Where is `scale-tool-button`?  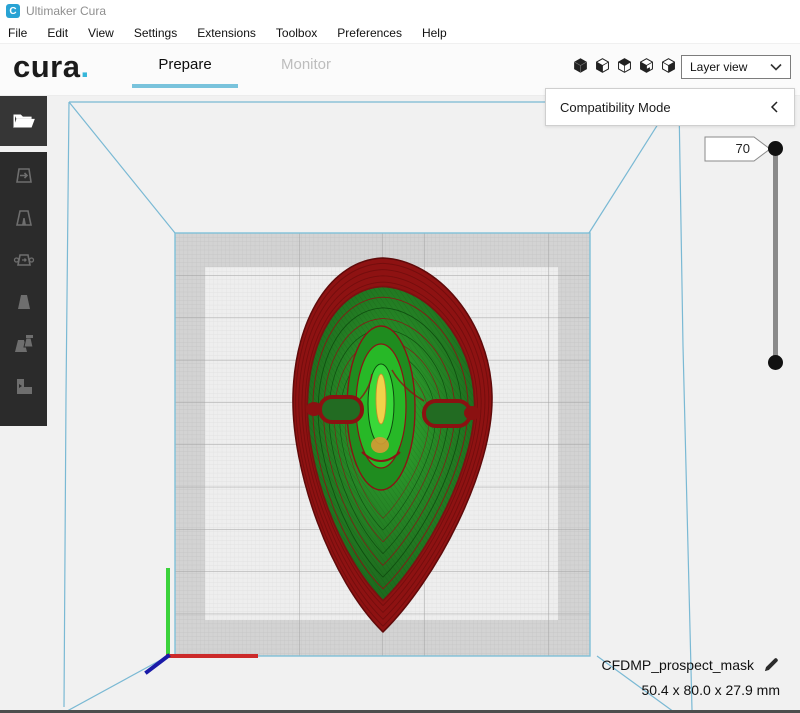 scale-tool-button is located at coordinates (23, 217).